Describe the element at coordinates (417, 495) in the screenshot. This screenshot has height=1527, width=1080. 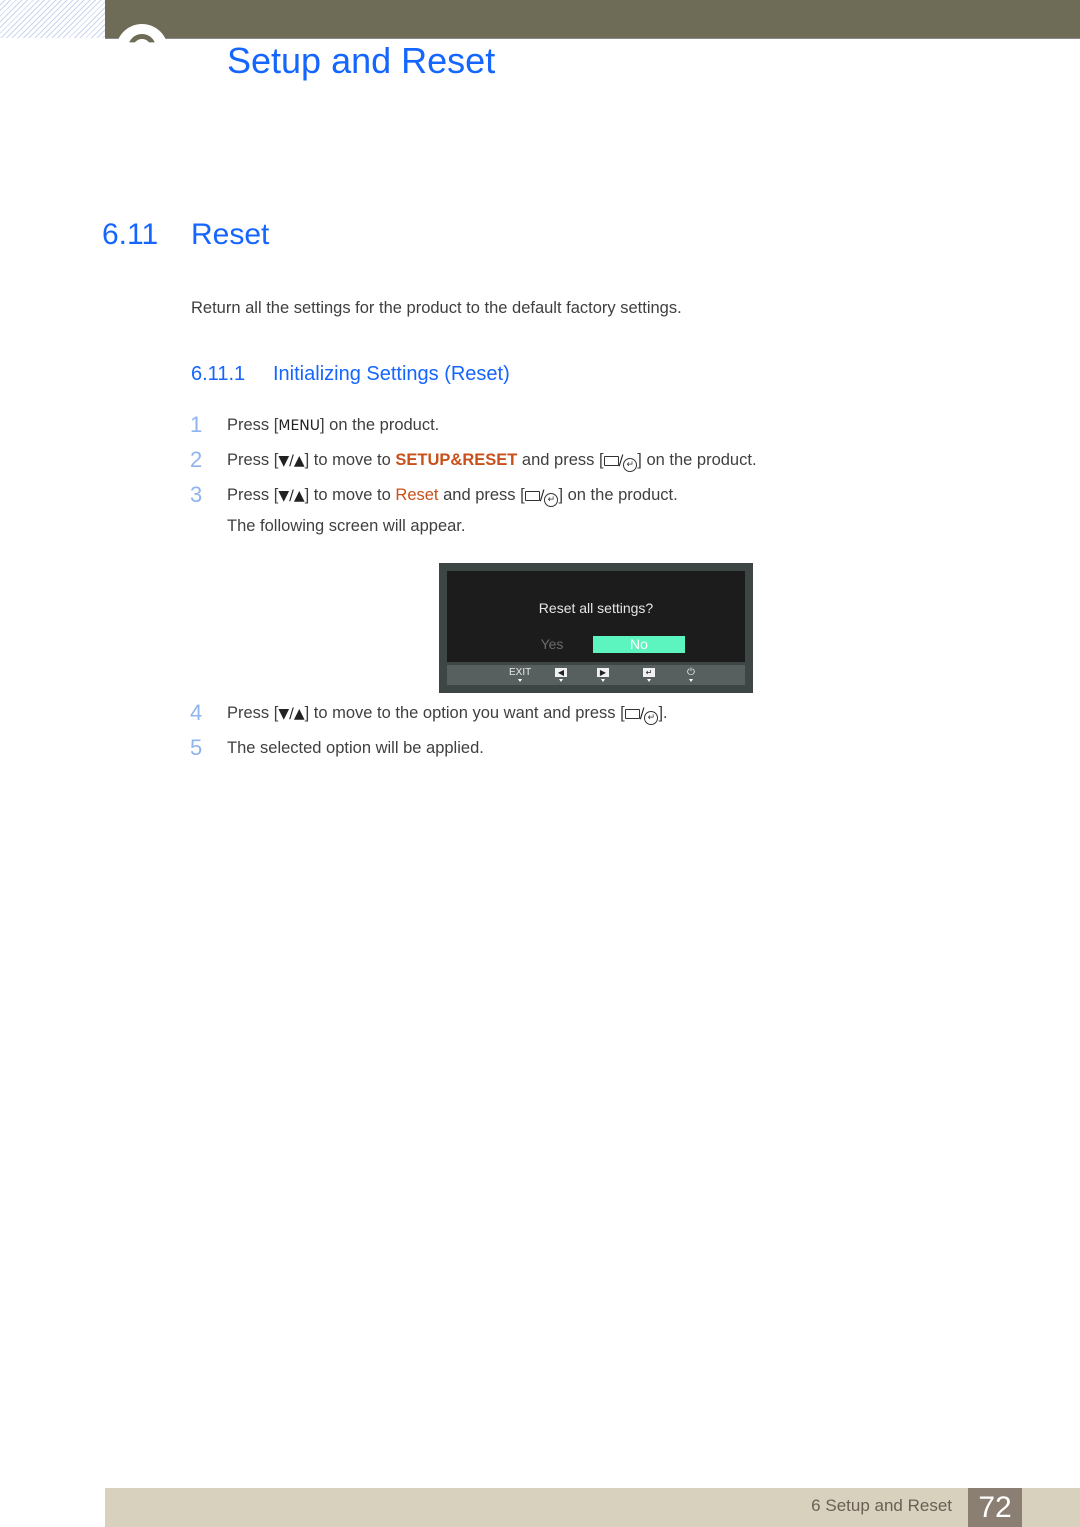
I see `menu-highlight: Reset` at that location.